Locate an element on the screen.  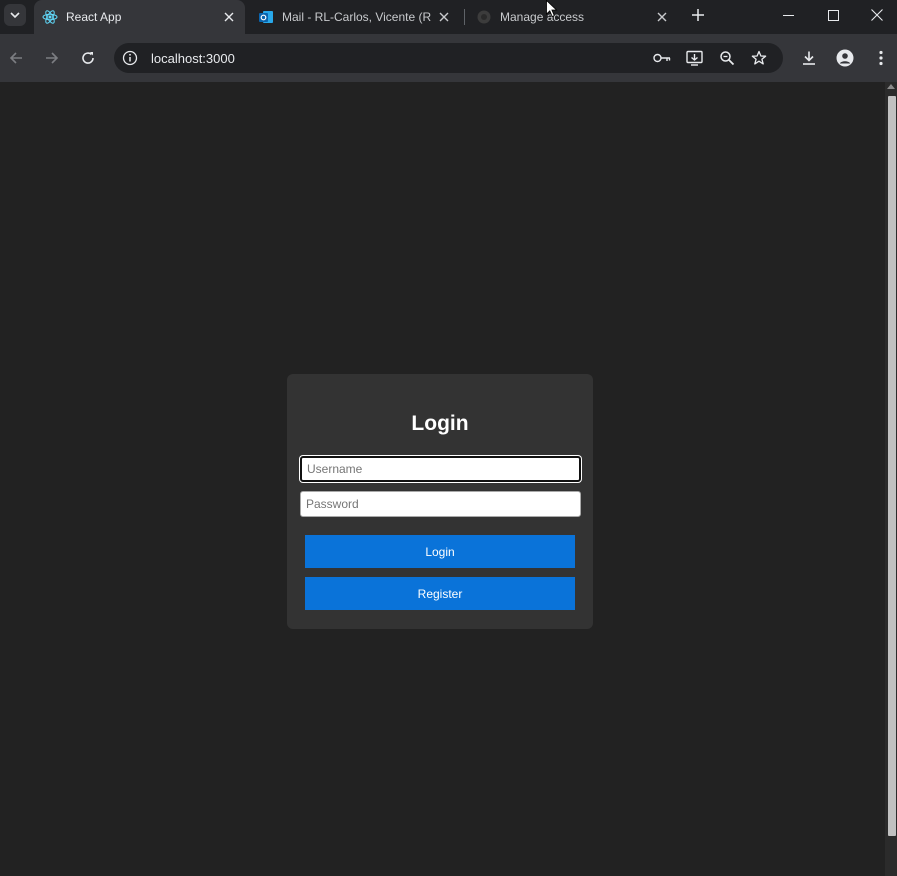
maximize-button is located at coordinates (833, 15).